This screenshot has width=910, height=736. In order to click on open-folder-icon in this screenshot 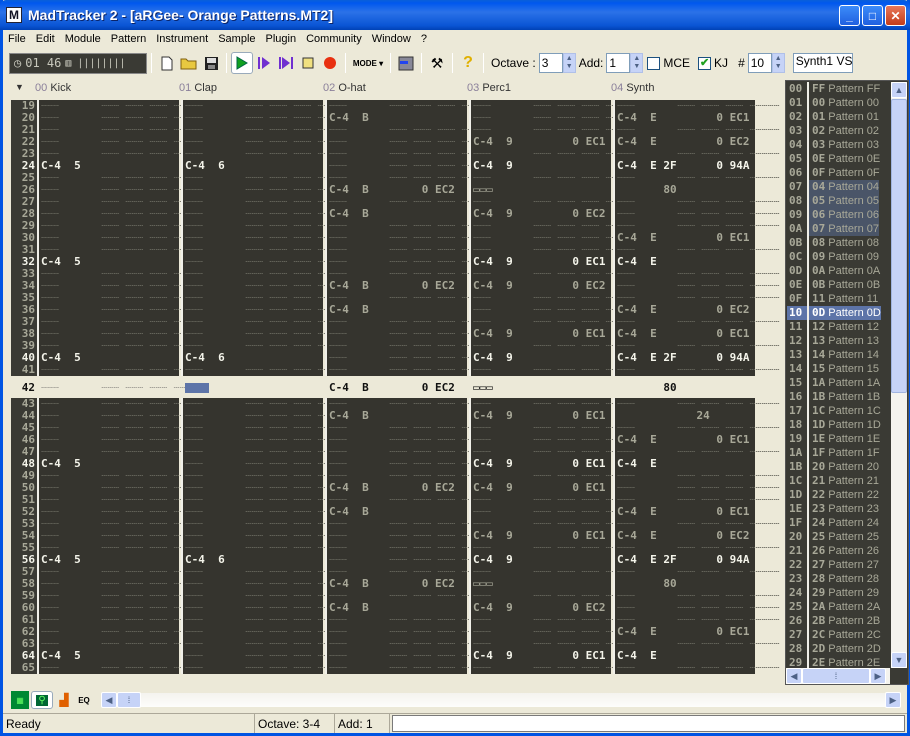, I will do `click(189, 63)`.